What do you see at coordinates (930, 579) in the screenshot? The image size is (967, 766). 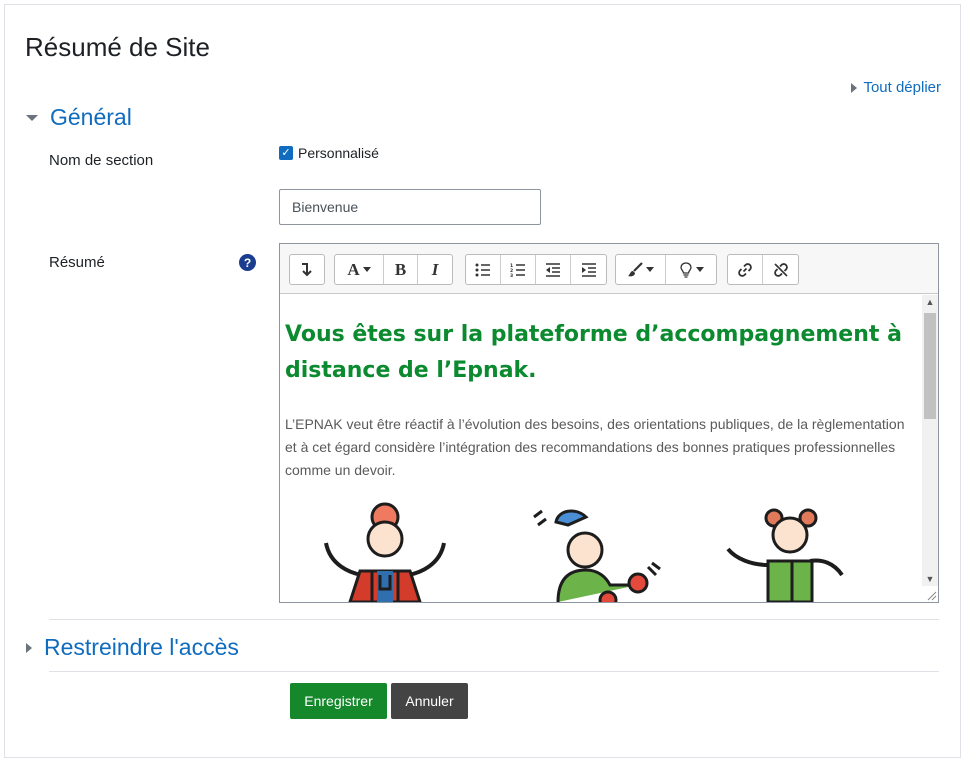 I see `scroll-down-icon: ▼` at bounding box center [930, 579].